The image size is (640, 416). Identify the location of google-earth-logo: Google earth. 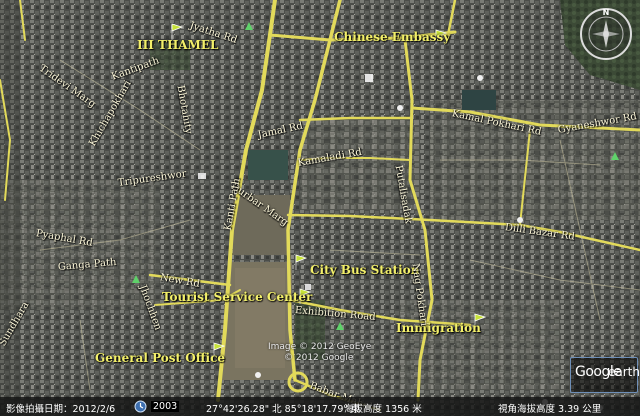
(605, 375).